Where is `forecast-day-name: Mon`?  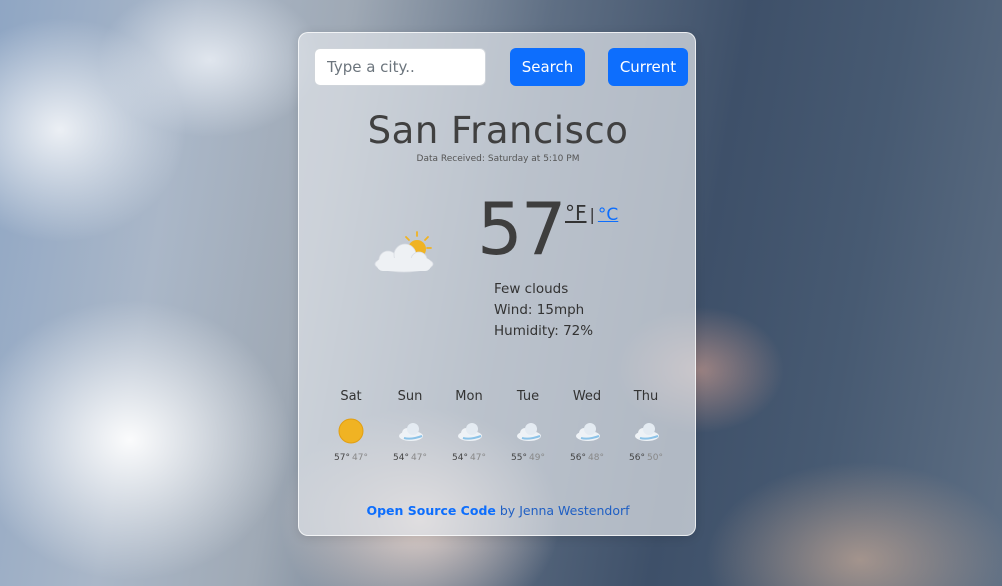
forecast-day-name: Mon is located at coordinates (469, 396).